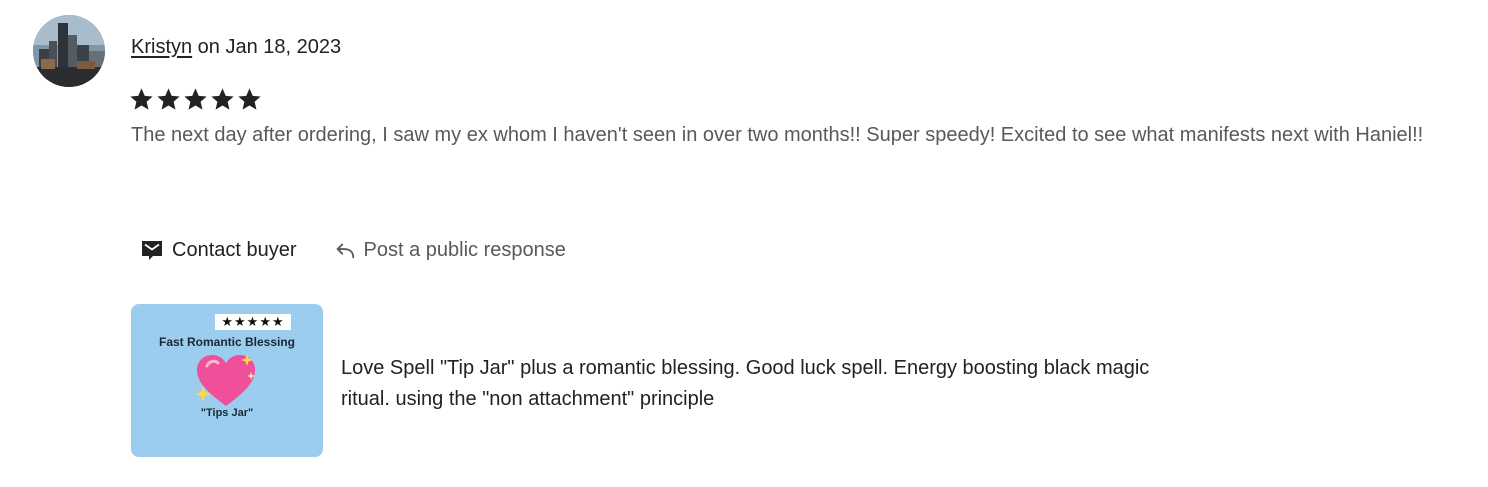 This screenshot has height=487, width=1488. I want to click on contact-buyer-label: Contact buyer, so click(234, 249).